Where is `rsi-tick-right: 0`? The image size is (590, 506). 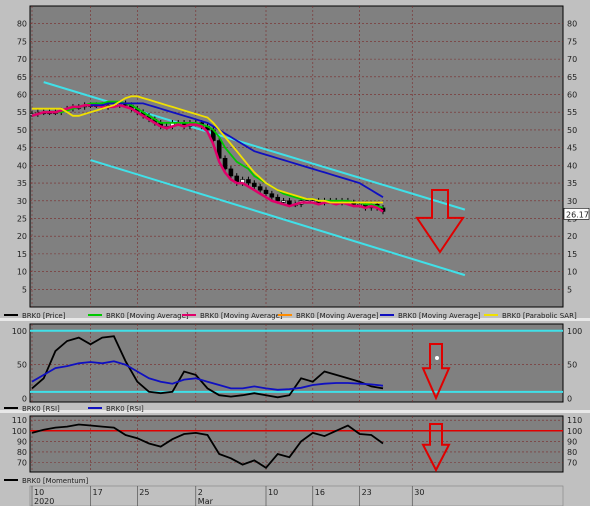
rsi-tick-right: 0 is located at coordinates (569, 399).